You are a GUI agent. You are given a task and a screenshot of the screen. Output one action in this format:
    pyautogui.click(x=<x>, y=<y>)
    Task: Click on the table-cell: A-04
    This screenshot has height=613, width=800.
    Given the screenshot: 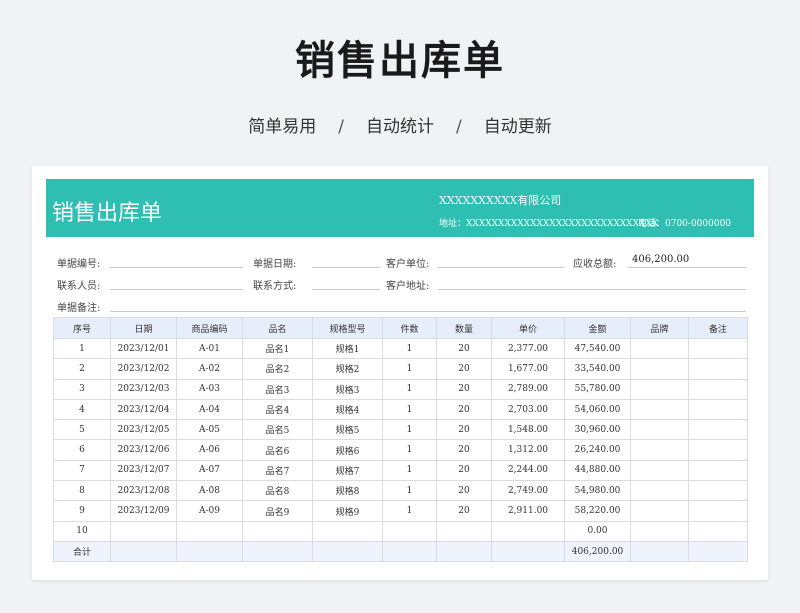 What is the action you would take?
    pyautogui.click(x=209, y=409)
    